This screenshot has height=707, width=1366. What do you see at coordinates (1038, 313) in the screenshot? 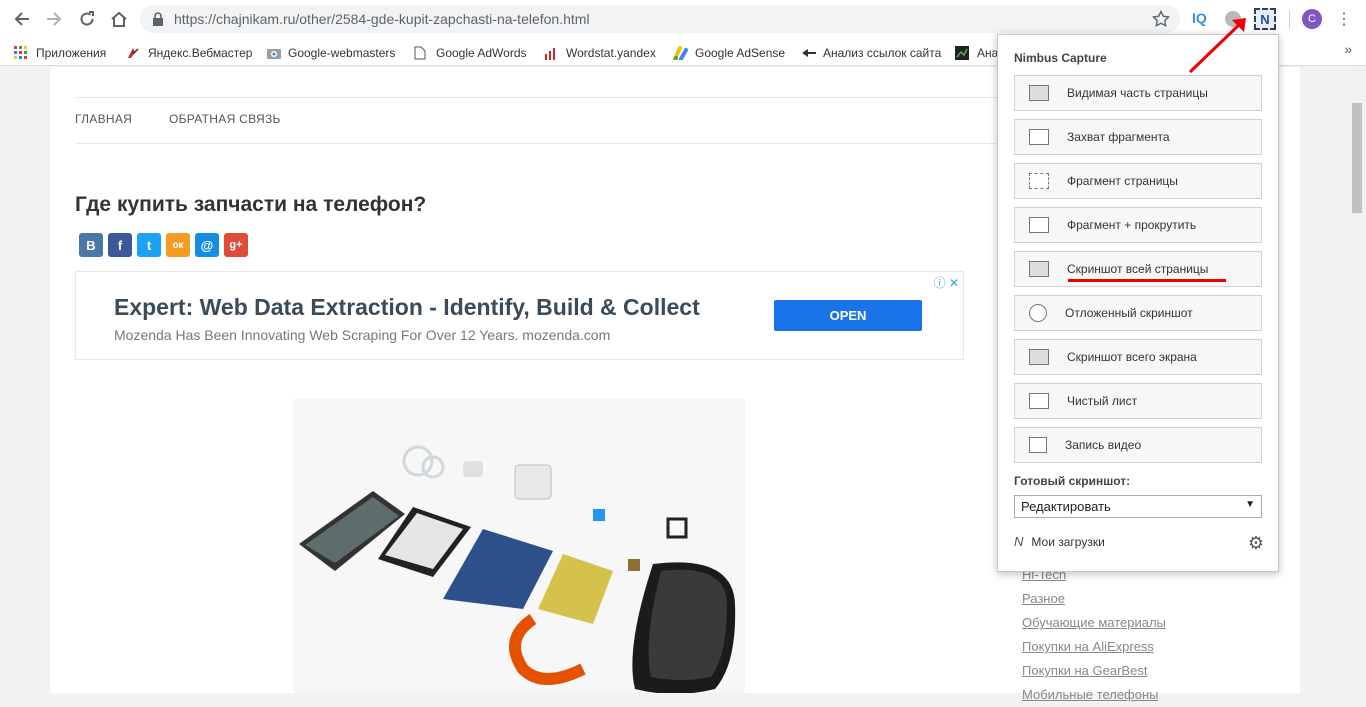
I see `timer-icon` at bounding box center [1038, 313].